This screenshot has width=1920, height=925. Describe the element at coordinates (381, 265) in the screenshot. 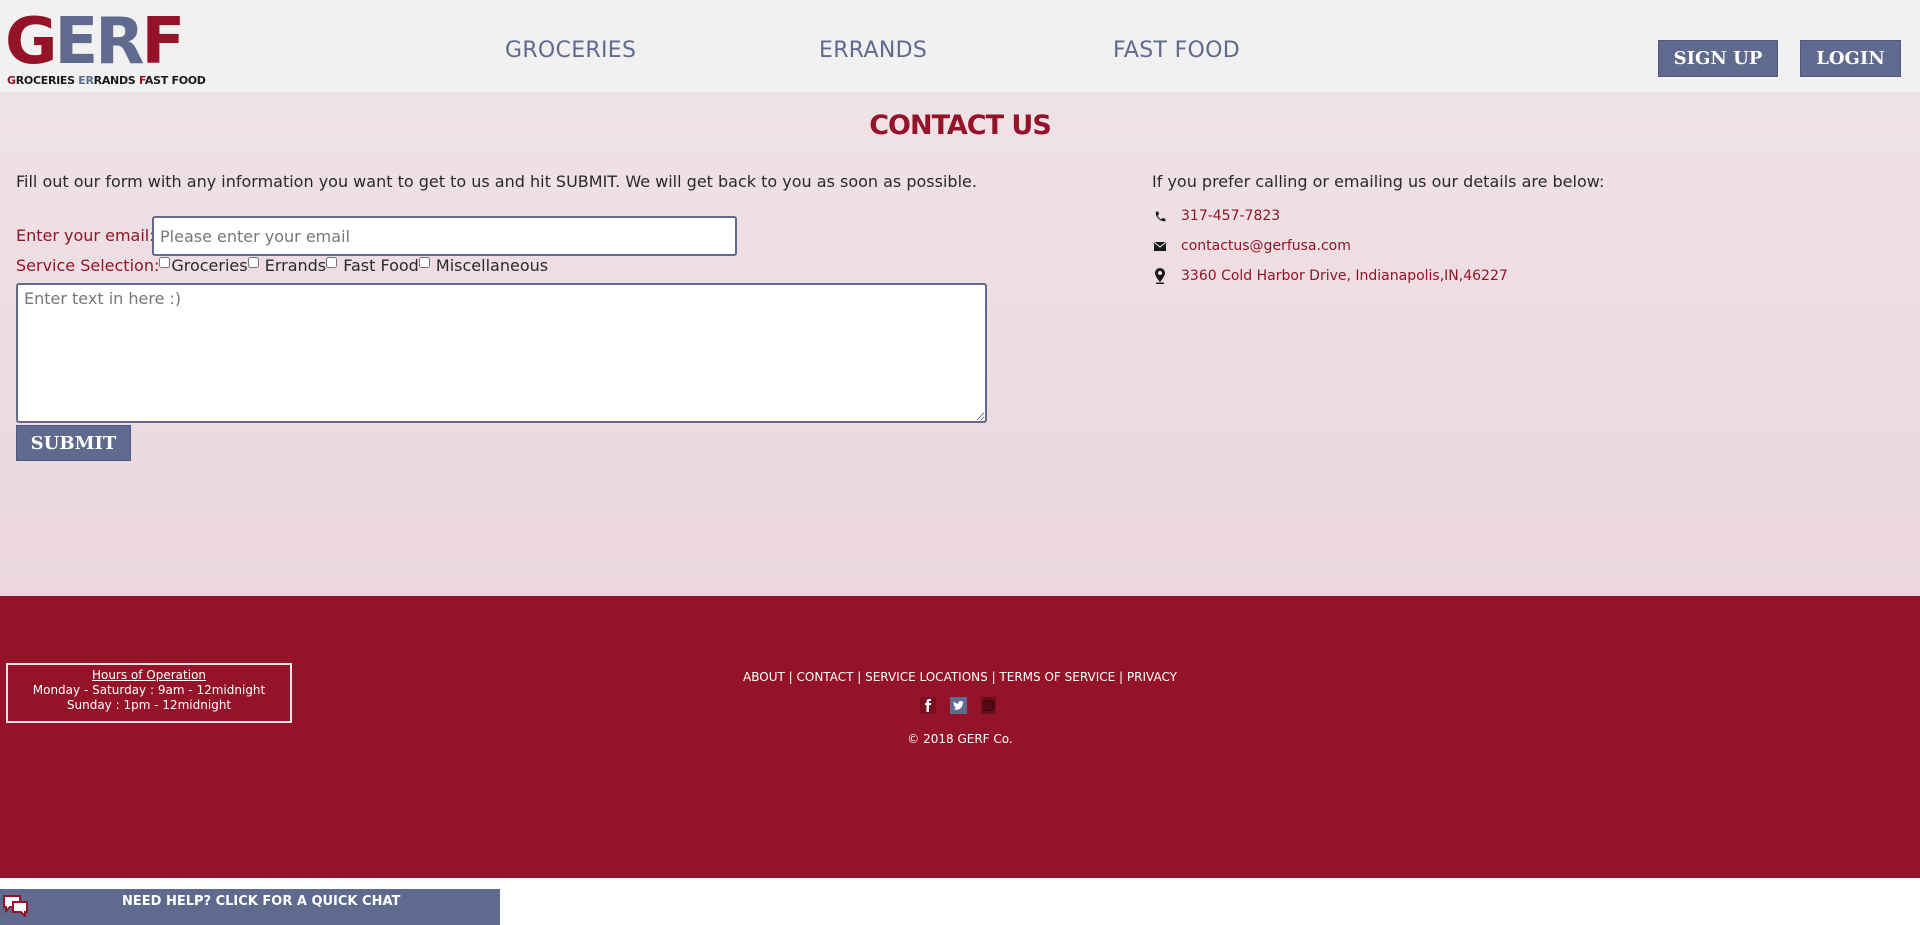

I see `checkbox-fast-food-label: Fast Food` at that location.